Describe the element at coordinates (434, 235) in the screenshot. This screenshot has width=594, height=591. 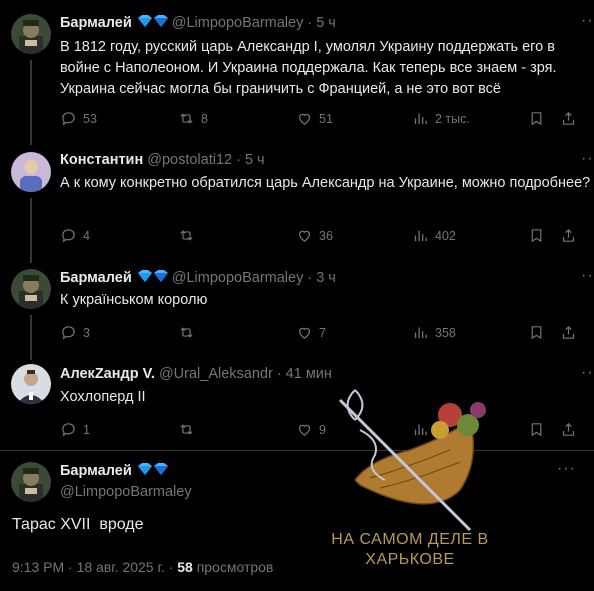
I see `views-button: 402` at that location.